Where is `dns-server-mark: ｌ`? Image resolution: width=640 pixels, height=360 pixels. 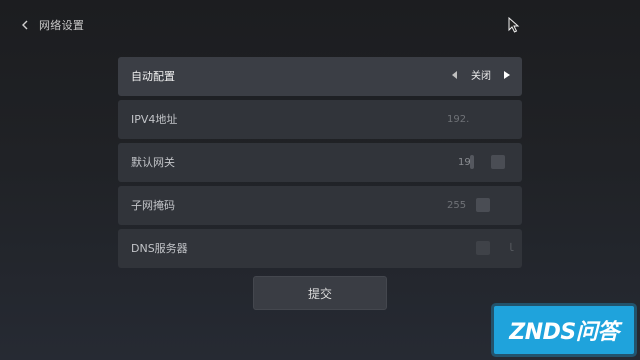
dns-server-mark: ｌ is located at coordinates (511, 248).